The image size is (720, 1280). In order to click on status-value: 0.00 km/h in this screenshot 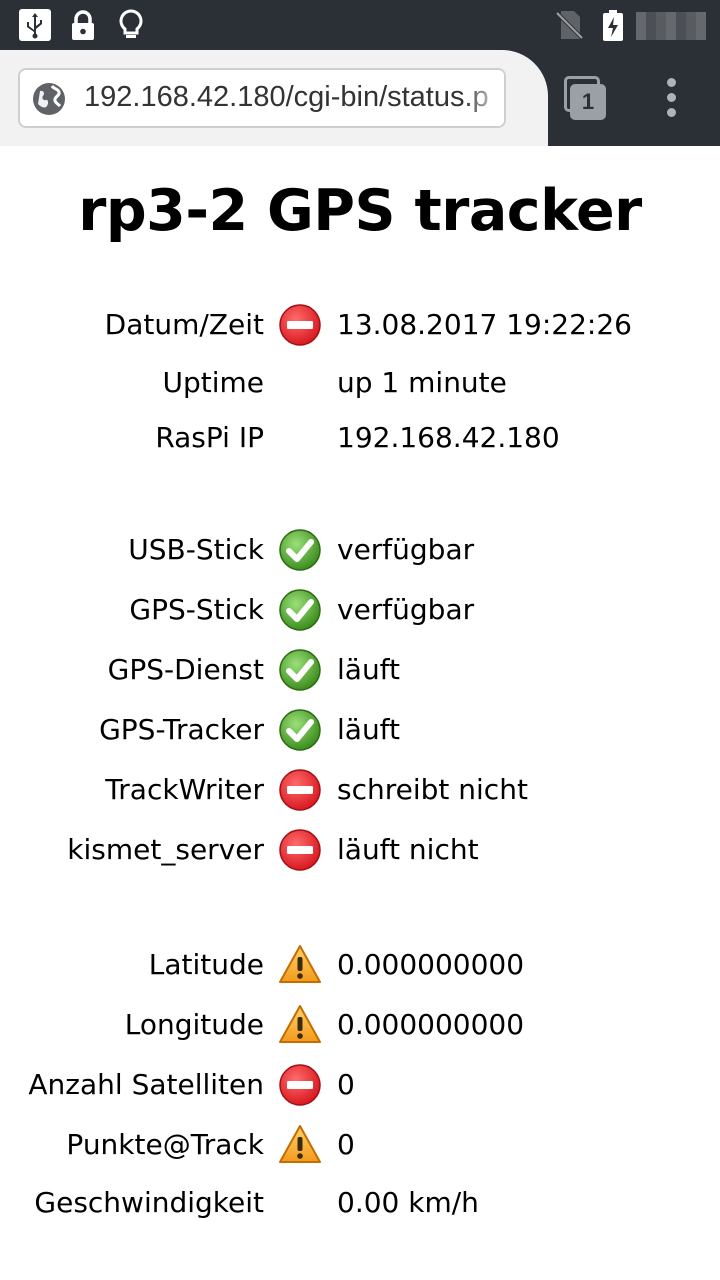, I will do `click(408, 1202)`.